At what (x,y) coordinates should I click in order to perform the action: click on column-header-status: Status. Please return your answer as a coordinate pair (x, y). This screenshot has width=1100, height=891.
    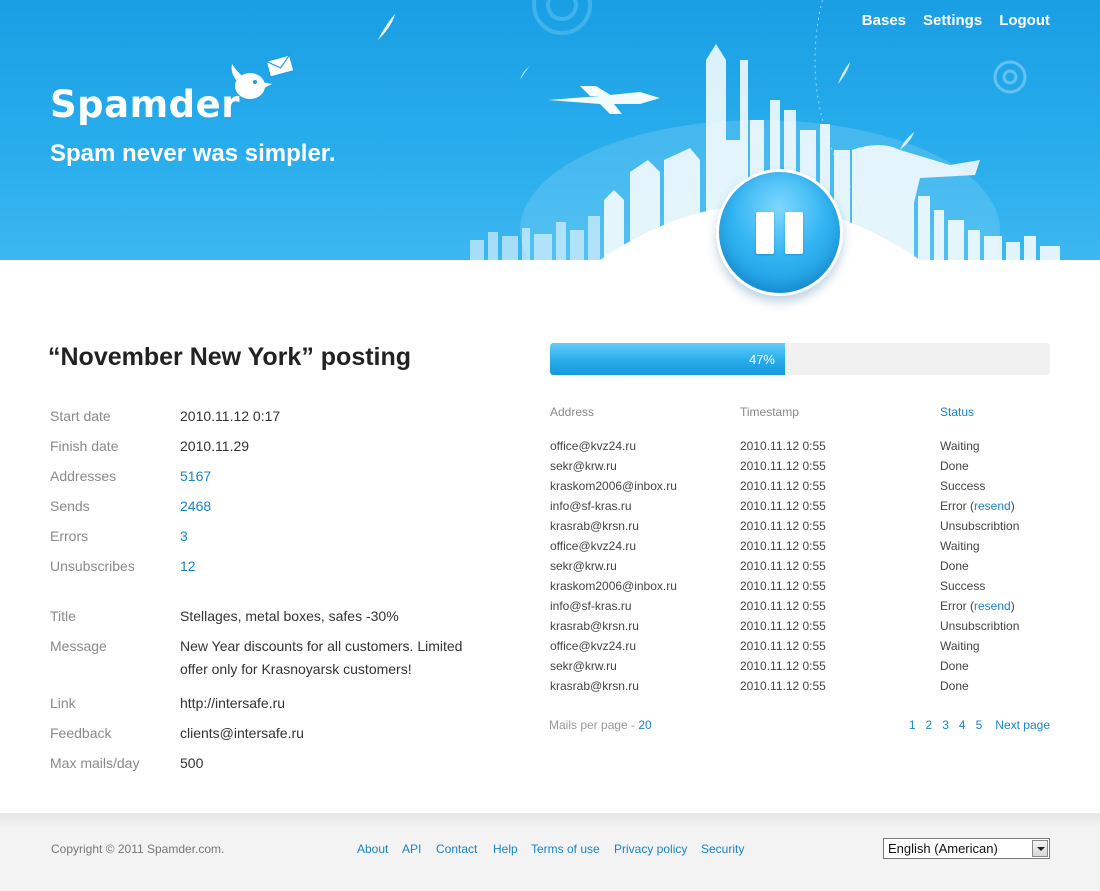
    Looking at the image, I should click on (957, 412).